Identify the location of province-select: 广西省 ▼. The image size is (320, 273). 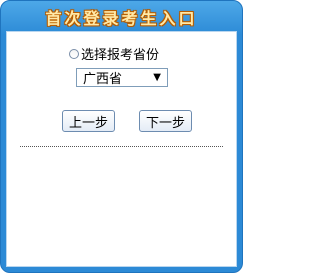
(122, 77).